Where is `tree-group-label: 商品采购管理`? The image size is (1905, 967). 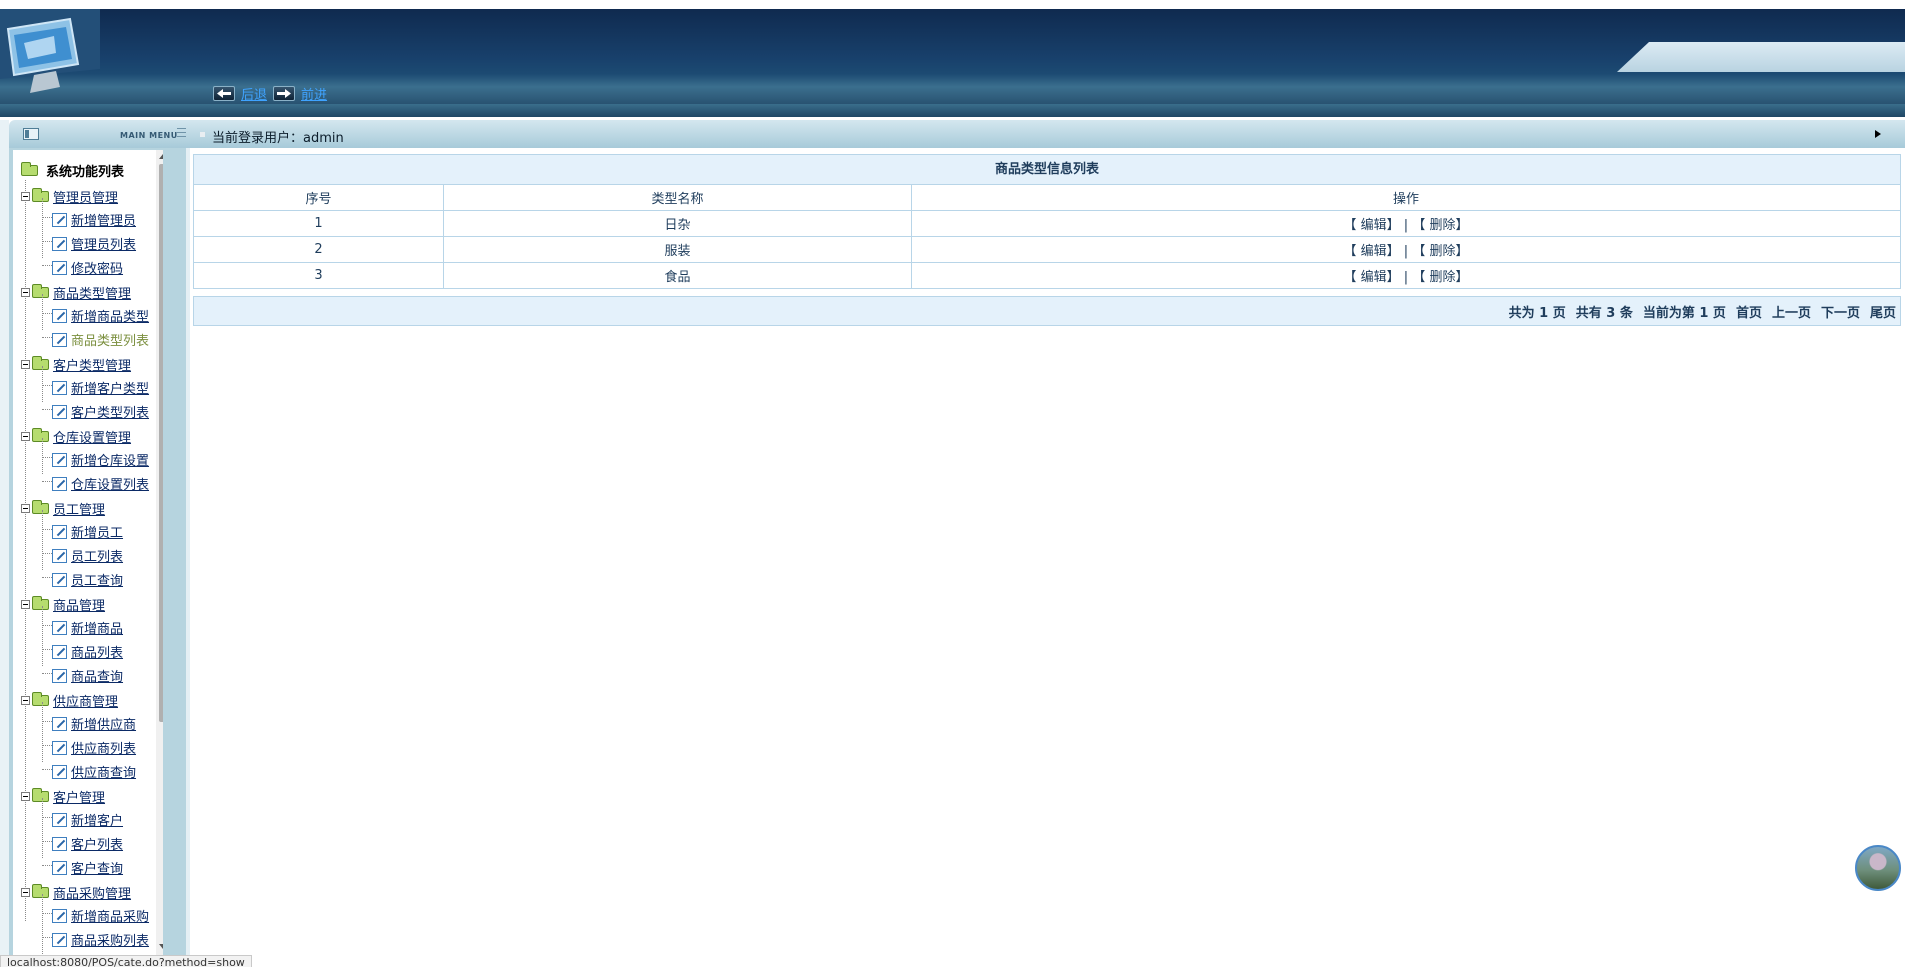 tree-group-label: 商品采购管理 is located at coordinates (92, 892).